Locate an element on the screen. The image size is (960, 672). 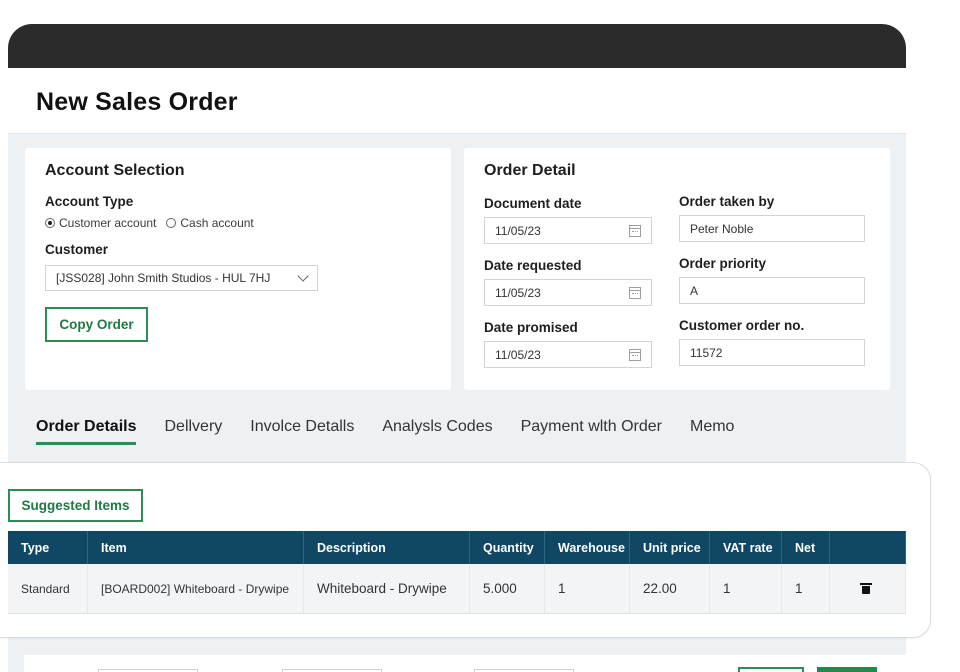
account-selection-title: Account Selection is located at coordinates (115, 170).